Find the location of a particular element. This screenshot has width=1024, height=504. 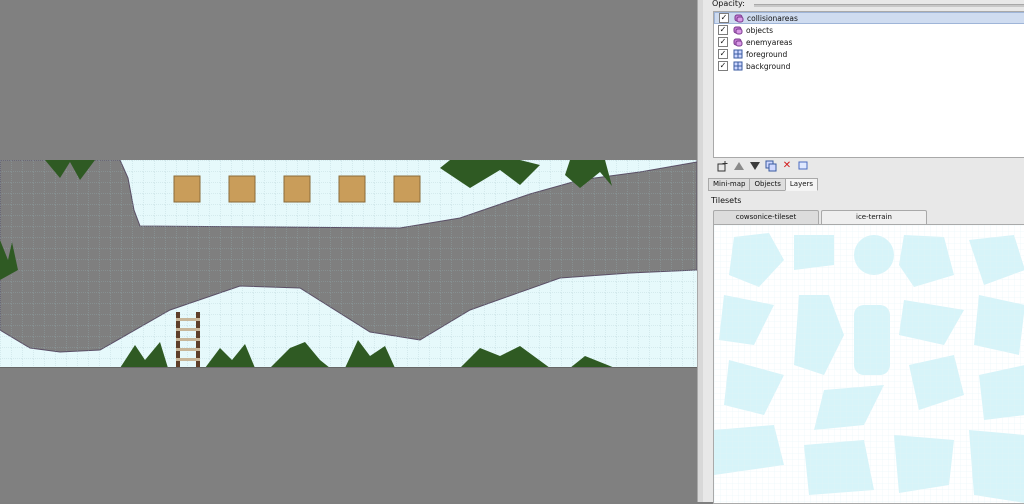

tab-cowsonice-tileset: cowsonice-tileset is located at coordinates (766, 217).